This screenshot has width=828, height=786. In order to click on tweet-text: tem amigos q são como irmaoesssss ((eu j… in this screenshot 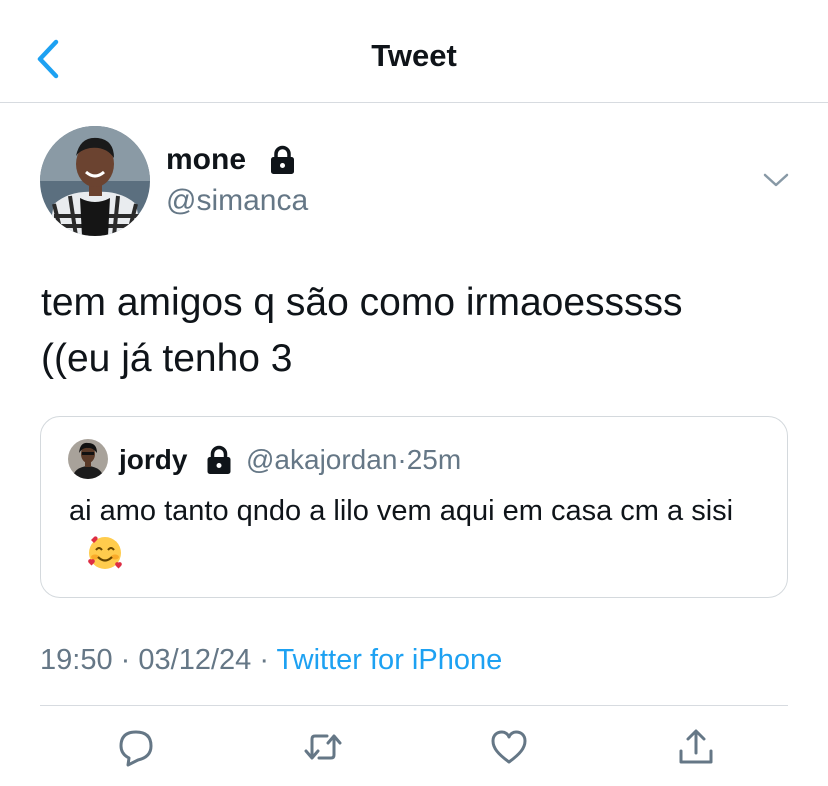, I will do `click(421, 331)`.